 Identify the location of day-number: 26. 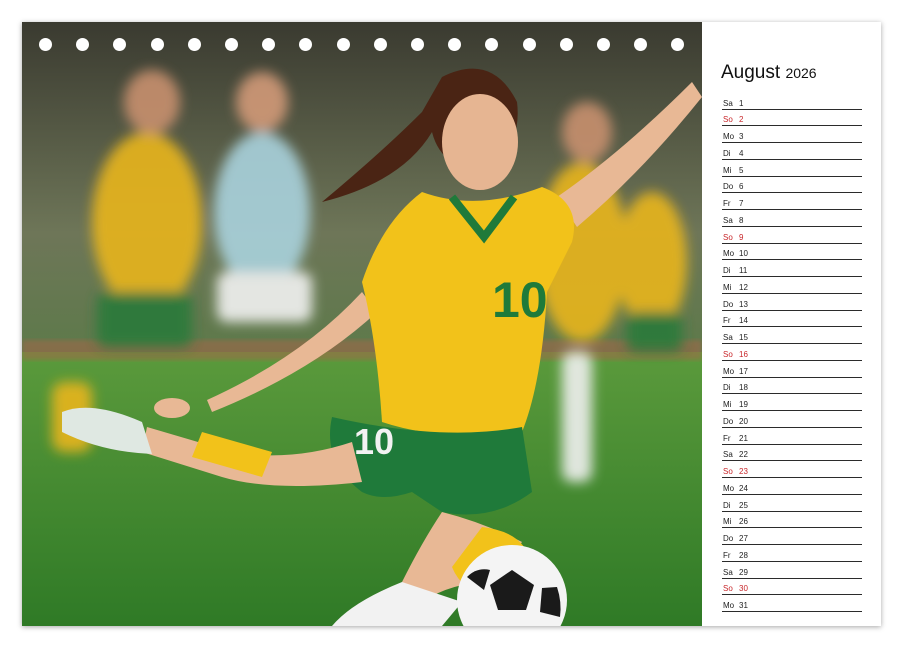
(743, 522).